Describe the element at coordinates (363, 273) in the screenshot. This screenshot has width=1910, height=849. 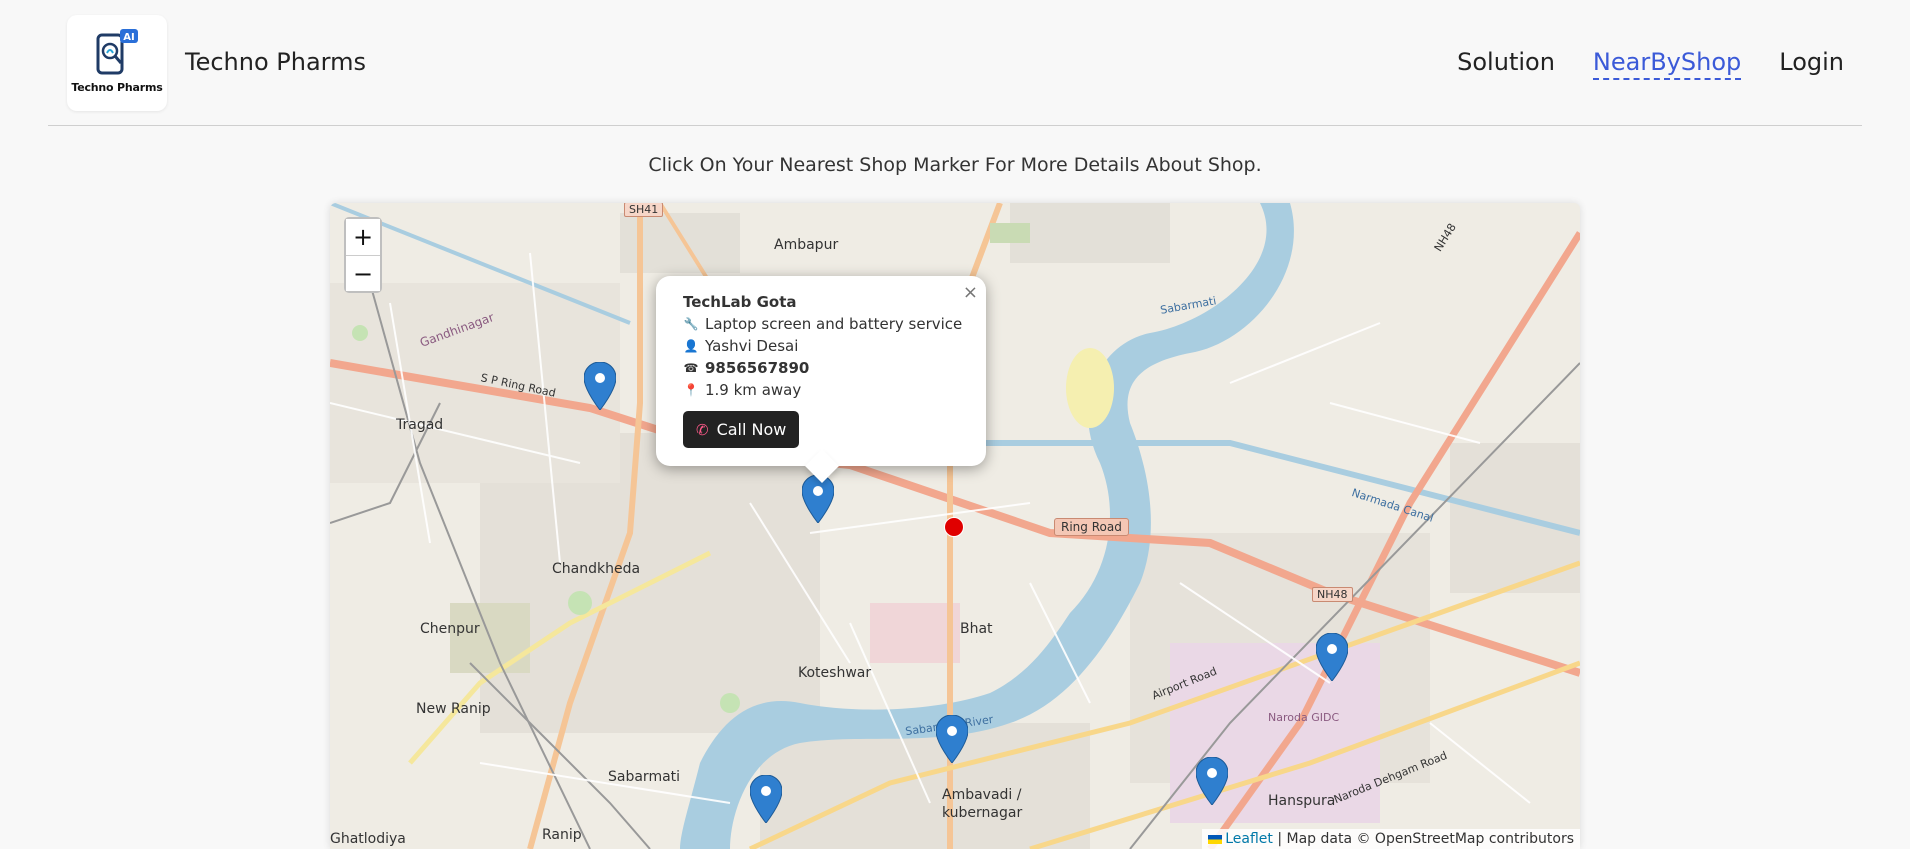
I see `zoom-out-button: −` at that location.